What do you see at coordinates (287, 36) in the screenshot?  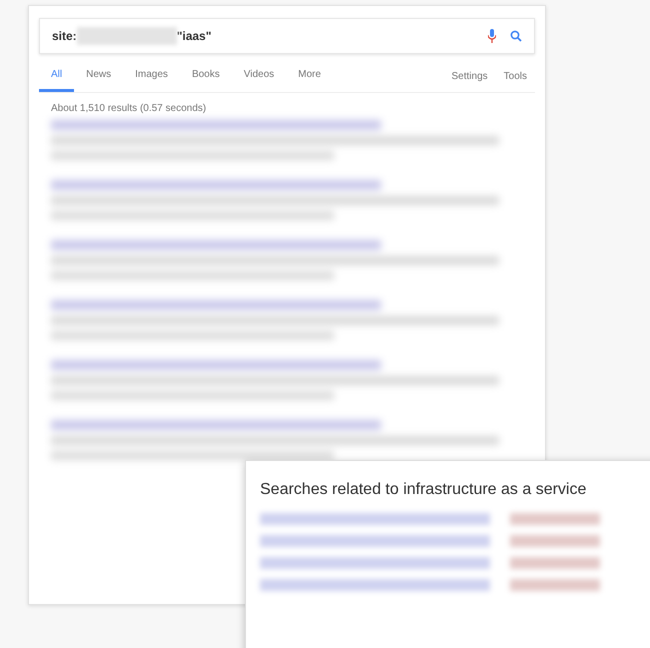 I see `search-field: site: "iaas"` at bounding box center [287, 36].